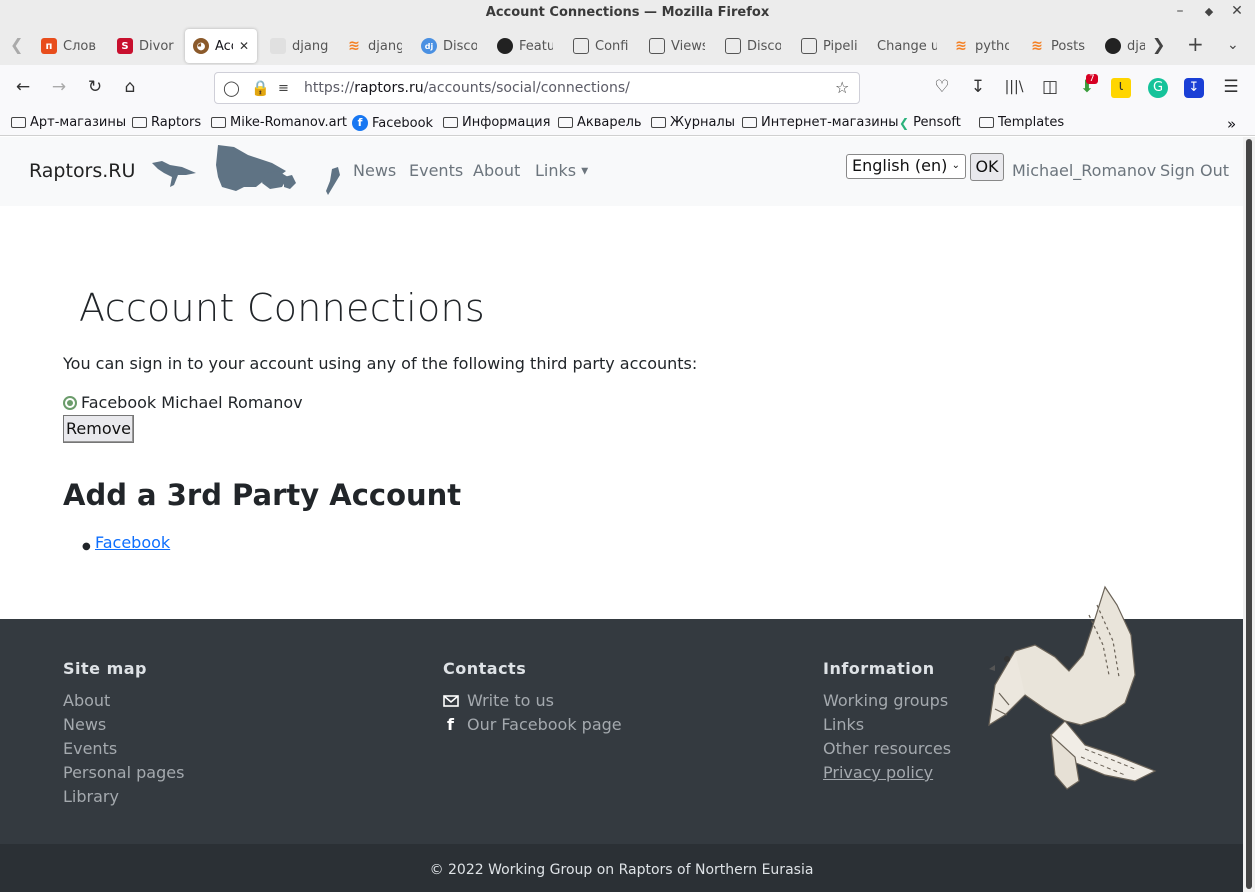  Describe the element at coordinates (978, 87) in the screenshot. I see `downloads-icon: ↧` at that location.